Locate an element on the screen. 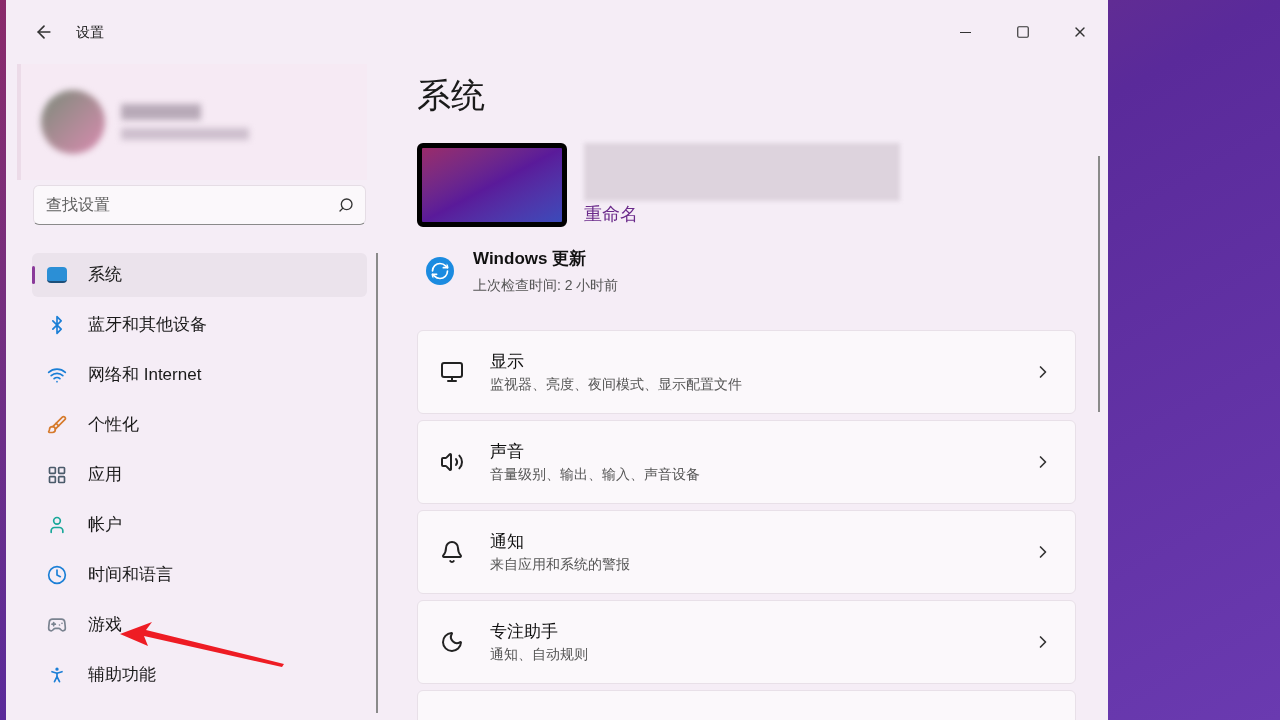 The width and height of the screenshot is (1280, 720). search-field: 查找设置 is located at coordinates (199, 205).